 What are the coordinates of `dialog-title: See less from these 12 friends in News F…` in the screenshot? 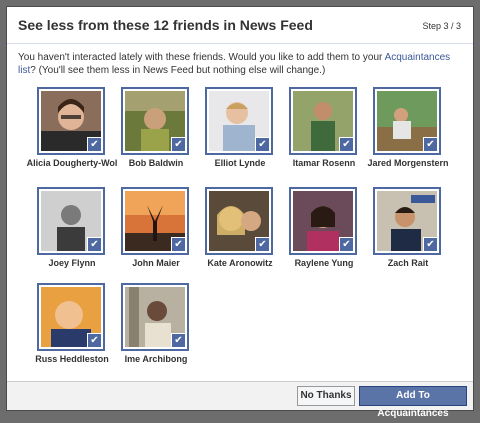 It's located at (165, 25).